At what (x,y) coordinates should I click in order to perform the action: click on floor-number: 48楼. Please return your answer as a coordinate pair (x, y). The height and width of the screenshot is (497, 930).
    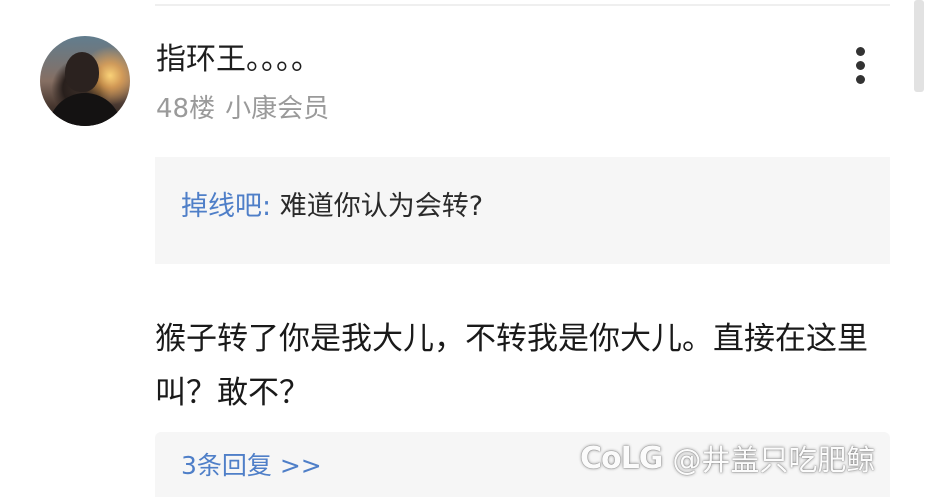
    Looking at the image, I should click on (186, 109).